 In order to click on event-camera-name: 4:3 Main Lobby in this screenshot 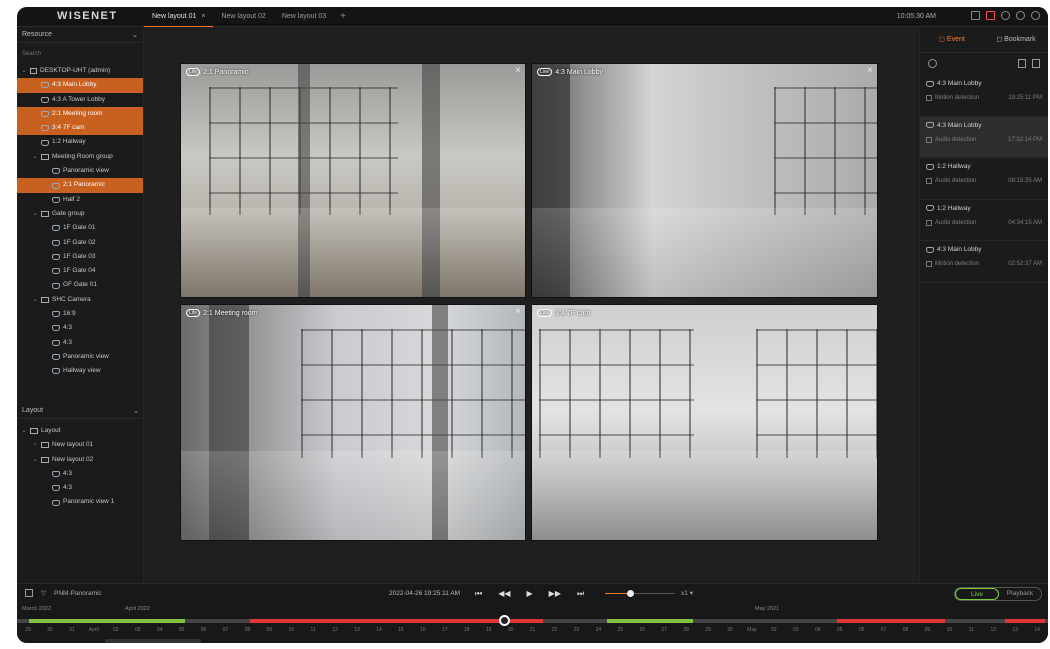, I will do `click(959, 125)`.